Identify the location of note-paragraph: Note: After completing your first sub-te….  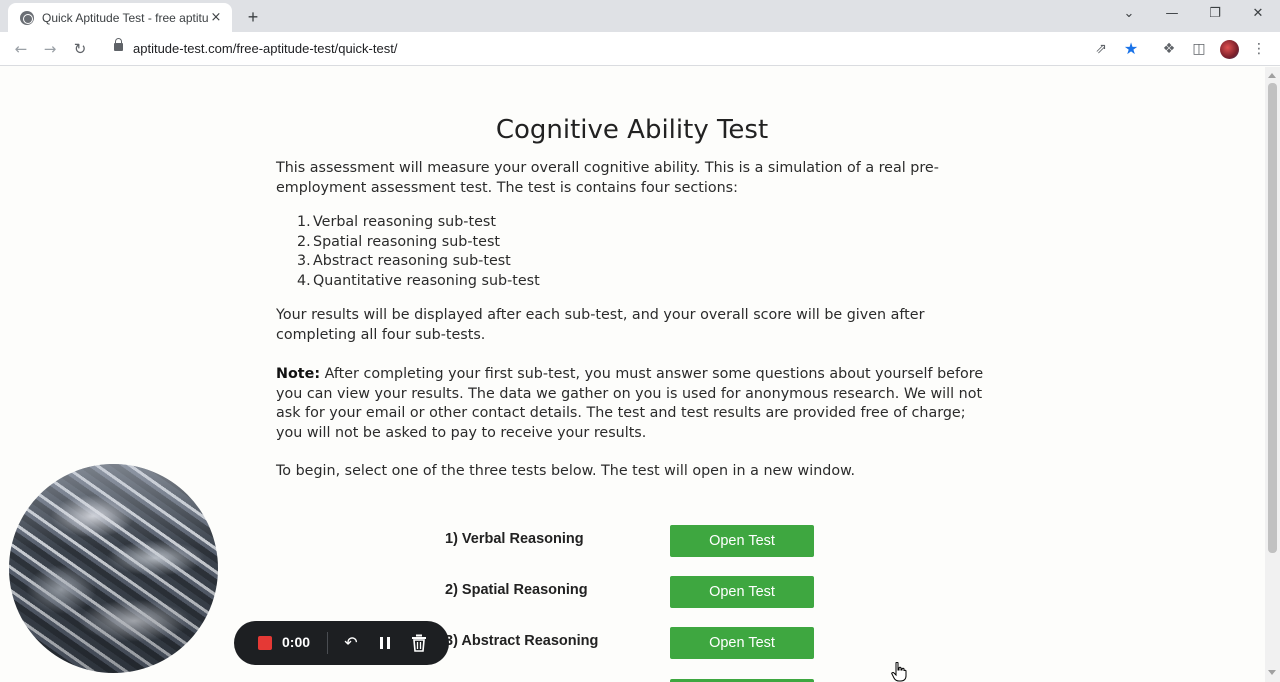
(632, 404).